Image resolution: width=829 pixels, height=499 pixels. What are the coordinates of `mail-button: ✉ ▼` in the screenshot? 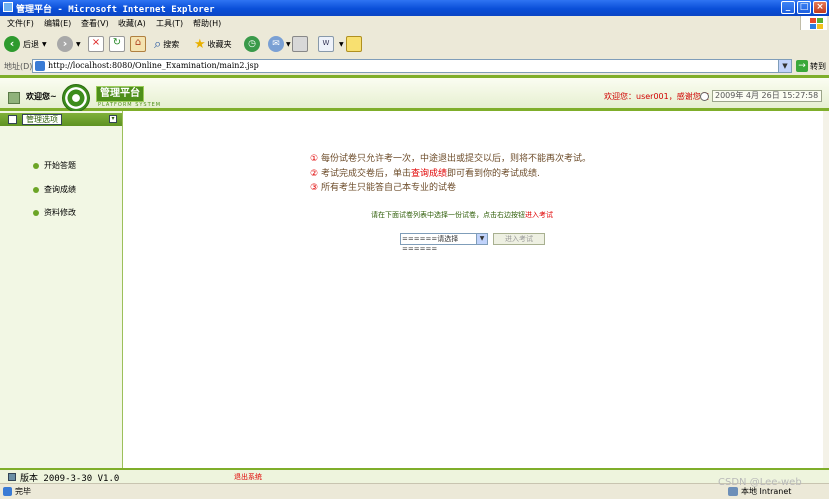 It's located at (279, 44).